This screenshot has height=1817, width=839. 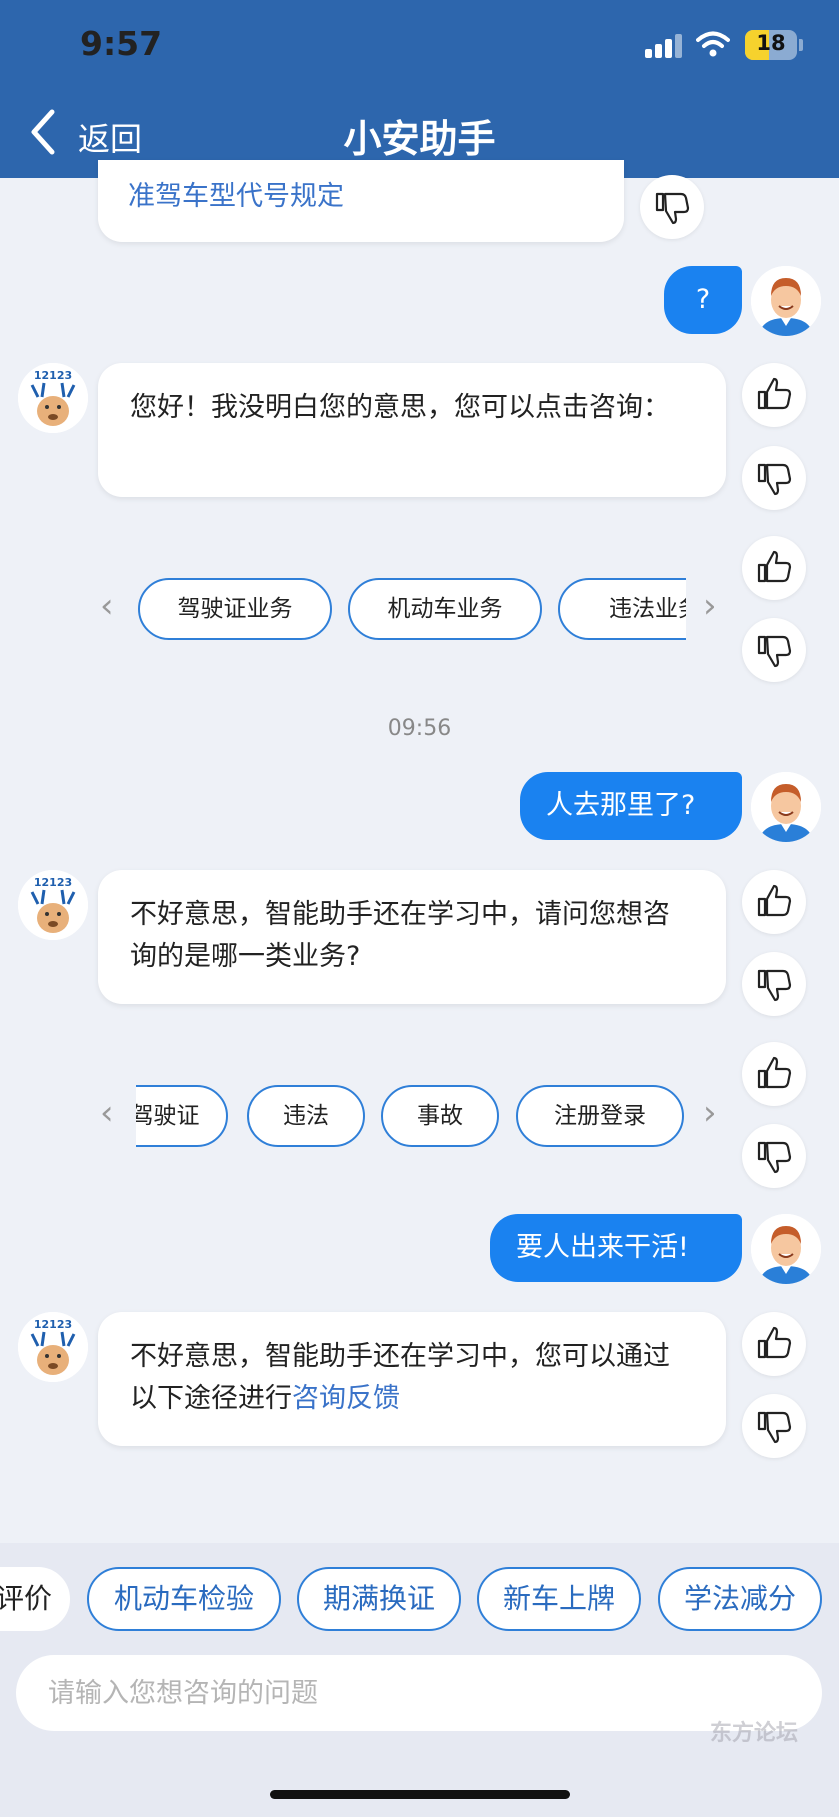 What do you see at coordinates (121, 43) in the screenshot?
I see `status-time: 9:57` at bounding box center [121, 43].